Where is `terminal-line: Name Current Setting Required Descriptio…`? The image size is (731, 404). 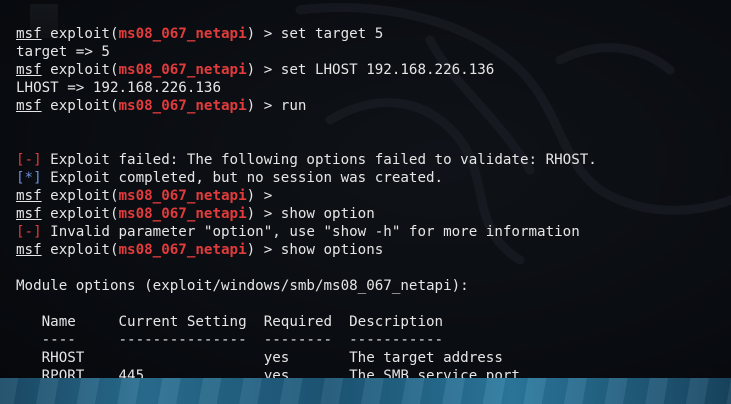
terminal-line: Name Current Setting Required Descriptio… is located at coordinates (306, 322).